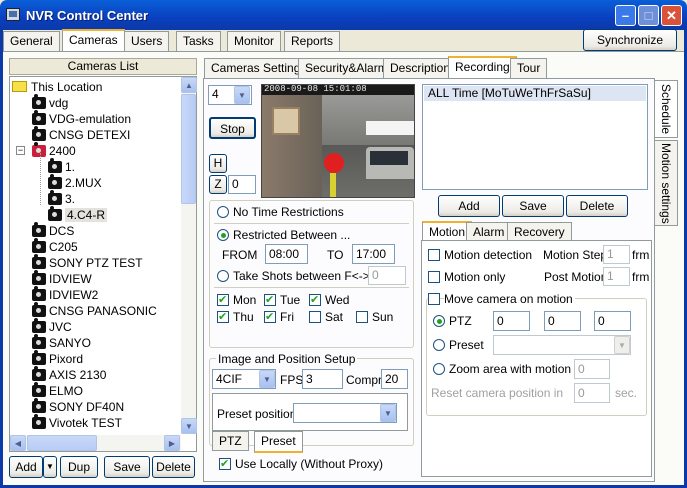  I want to click on tree-item: CNSG PANASONIC, so click(94, 310).